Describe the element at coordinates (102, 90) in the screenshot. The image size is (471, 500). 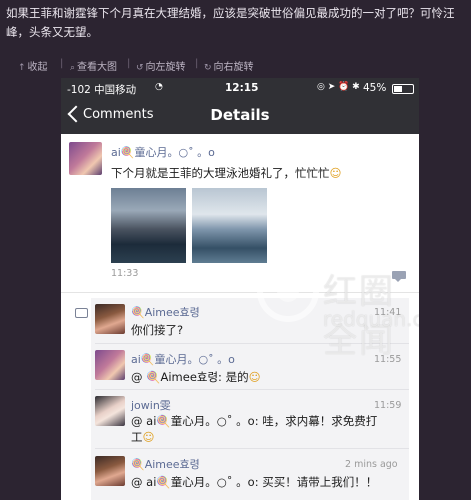
I see `carrier-label: -102 中国移动` at that location.